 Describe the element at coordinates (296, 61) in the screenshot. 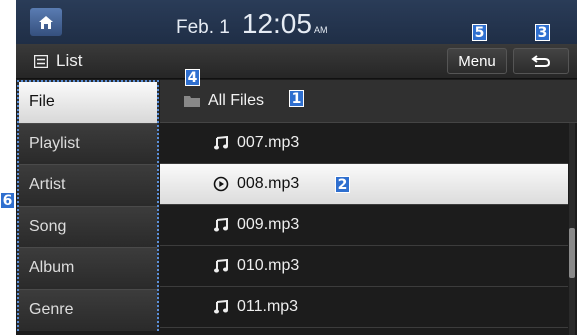

I see `list-header: List Menu` at that location.